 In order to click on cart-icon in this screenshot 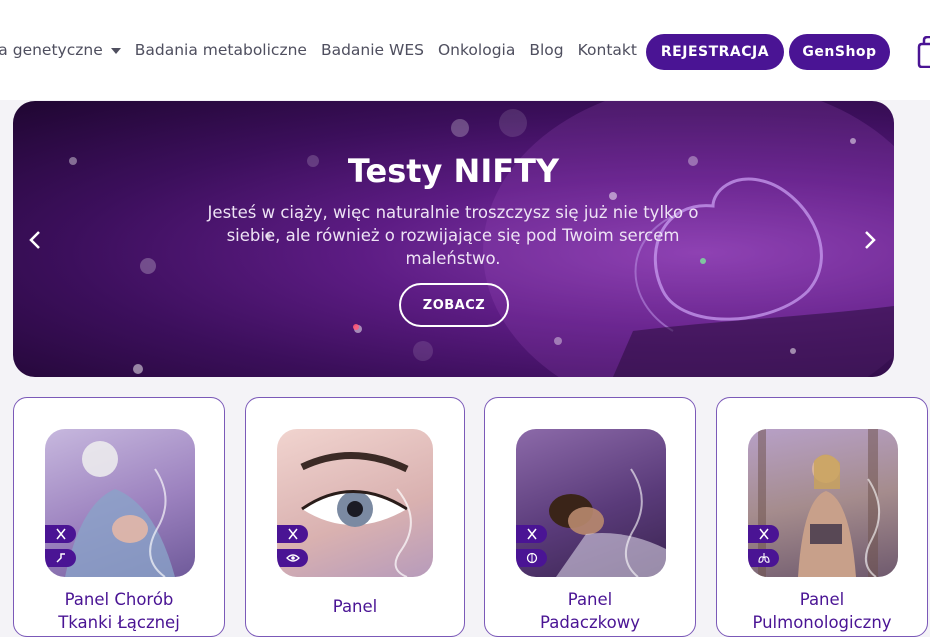, I will do `click(923, 52)`.